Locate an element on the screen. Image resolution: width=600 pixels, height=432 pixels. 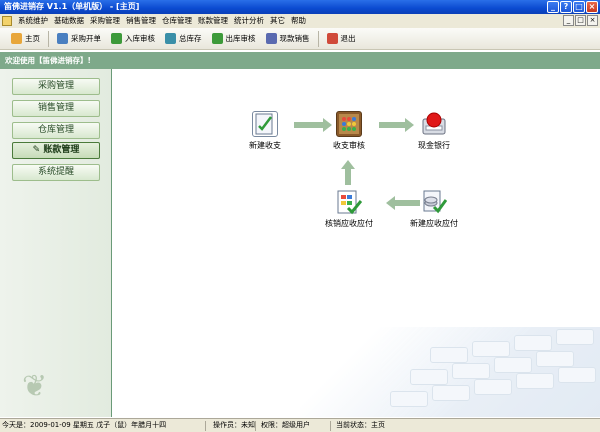
toolbar-home-label: 主页 is located at coordinates (32, 38).